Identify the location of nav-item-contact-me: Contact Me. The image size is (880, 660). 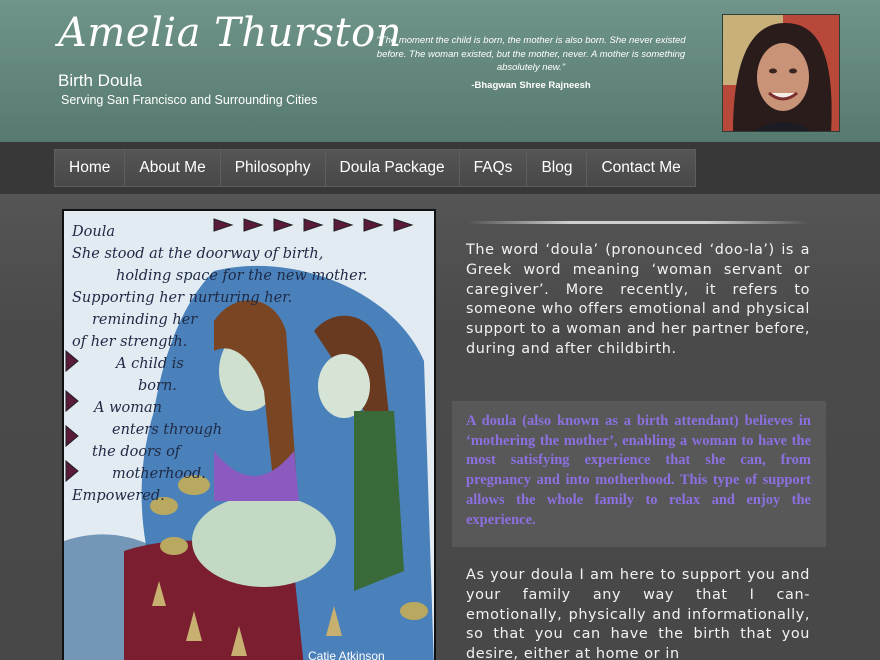
(640, 168).